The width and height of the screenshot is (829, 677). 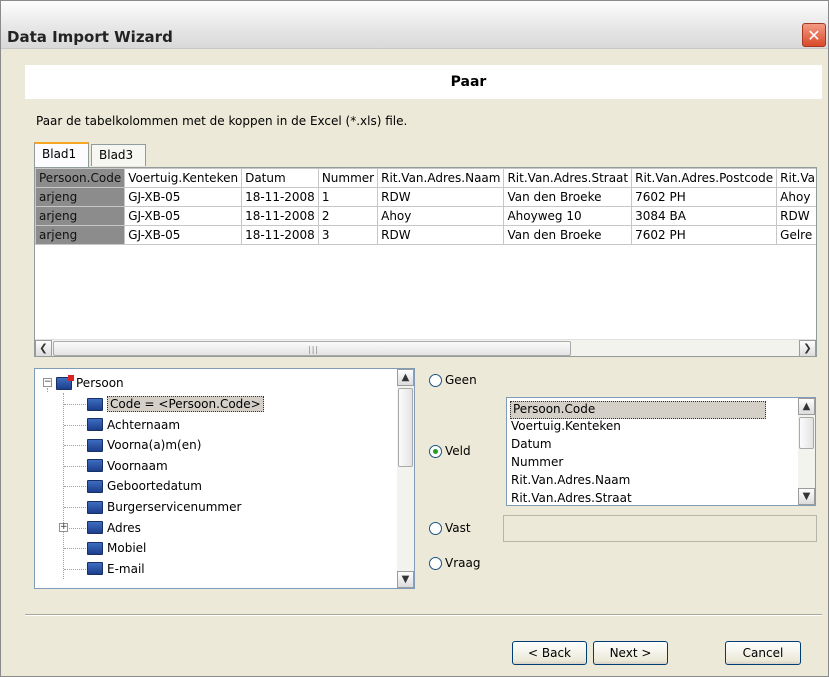 I want to click on field-list-item: Rit.Van.Adres.Naam, so click(x=570, y=482).